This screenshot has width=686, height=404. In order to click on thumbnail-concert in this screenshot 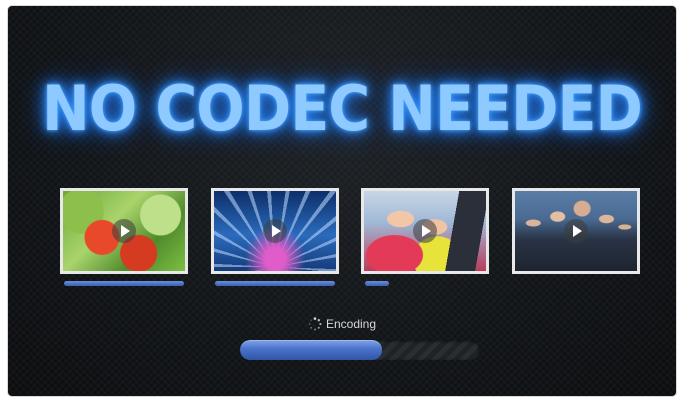, I will do `click(275, 237)`.